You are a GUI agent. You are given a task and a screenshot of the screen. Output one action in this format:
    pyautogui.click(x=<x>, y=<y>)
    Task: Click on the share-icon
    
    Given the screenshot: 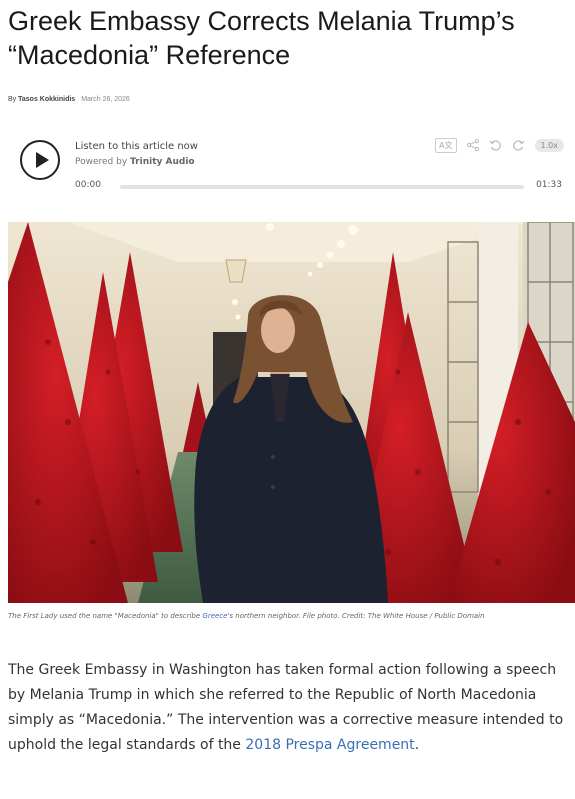 What is the action you would take?
    pyautogui.click(x=472, y=145)
    